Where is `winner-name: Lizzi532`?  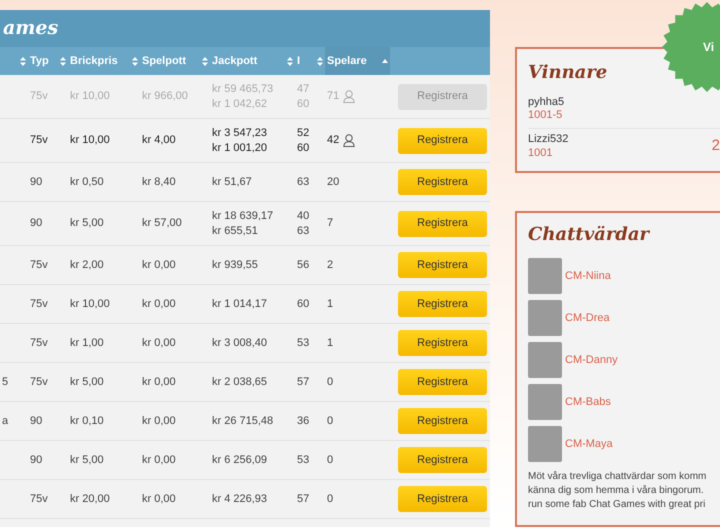 winner-name: Lizzi532 is located at coordinates (548, 140).